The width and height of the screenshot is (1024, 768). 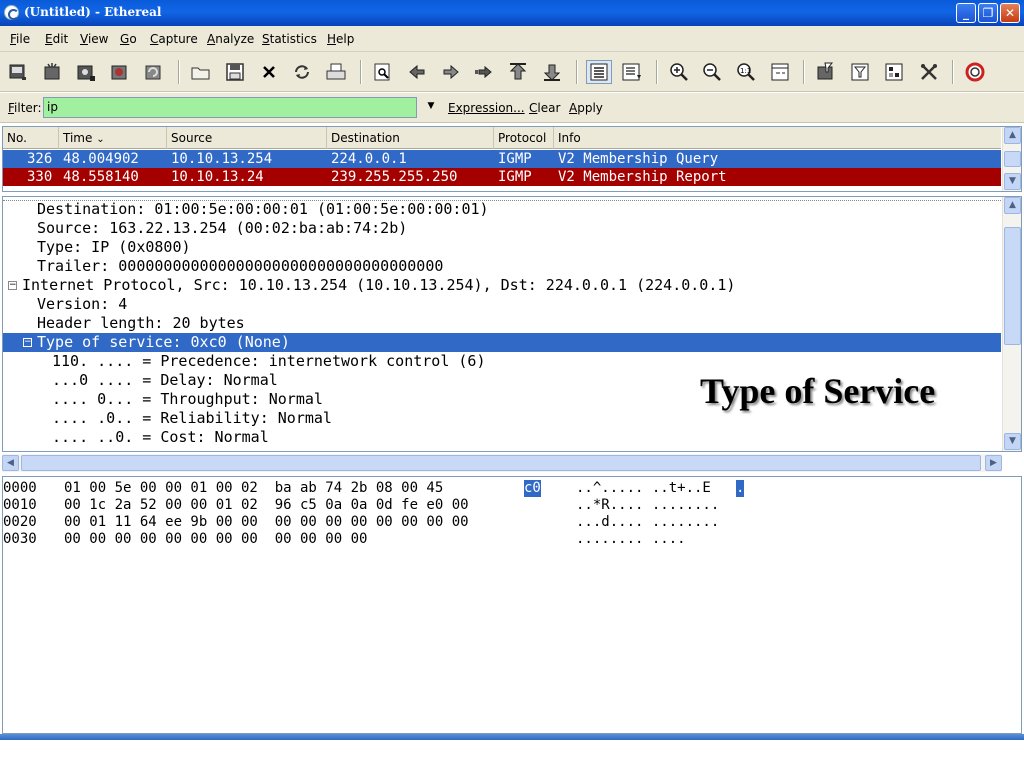 I want to click on menu-file: File, so click(x=20, y=39).